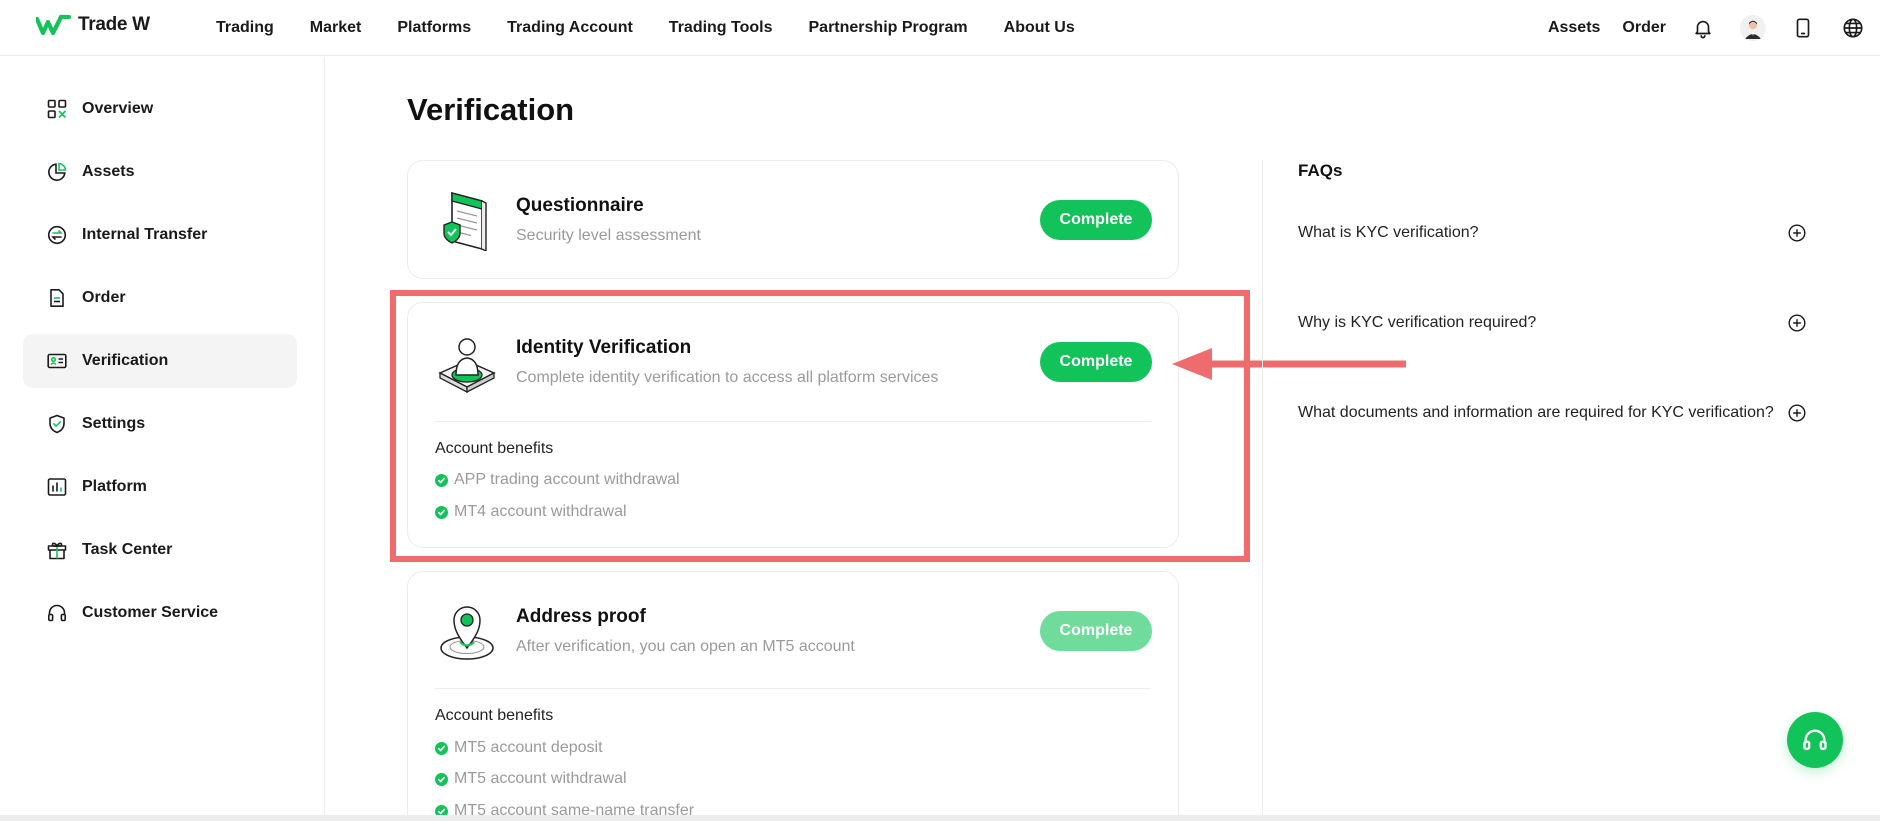 The height and width of the screenshot is (821, 1880). Describe the element at coordinates (114, 486) in the screenshot. I see `sidebar-item-label: Platform` at that location.